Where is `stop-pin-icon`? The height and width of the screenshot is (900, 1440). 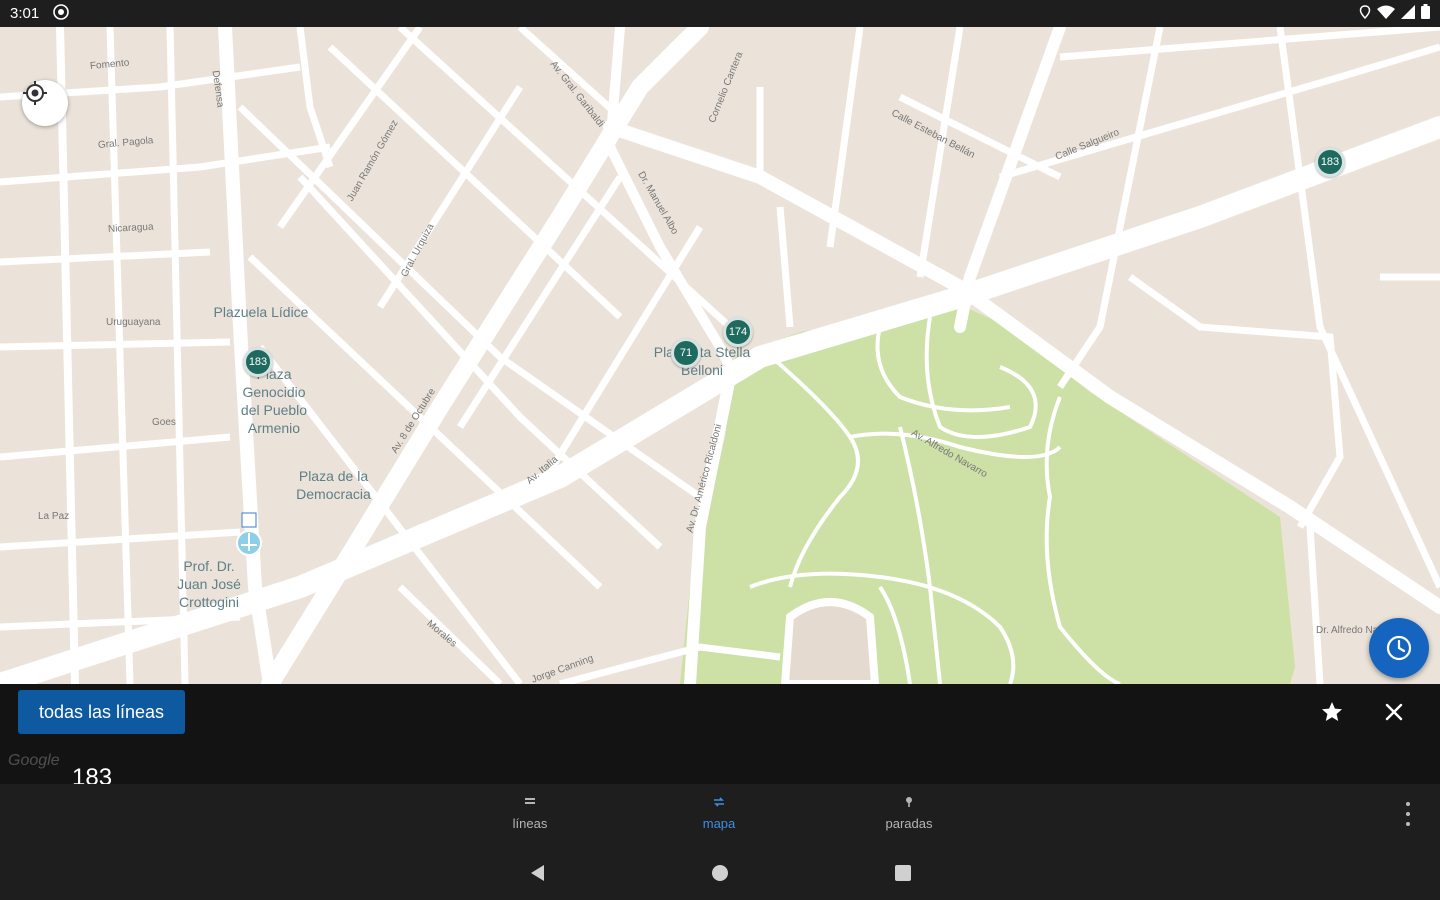 stop-pin-icon is located at coordinates (909, 802).